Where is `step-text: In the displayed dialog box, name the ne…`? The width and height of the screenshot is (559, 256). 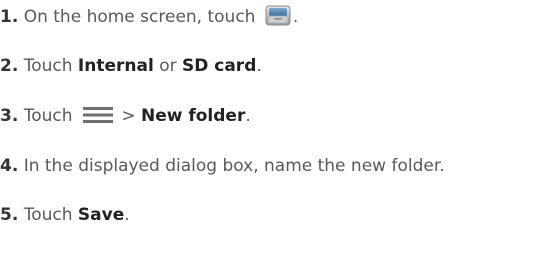
step-text: In the displayed dialog box, name the ne… is located at coordinates (234, 166).